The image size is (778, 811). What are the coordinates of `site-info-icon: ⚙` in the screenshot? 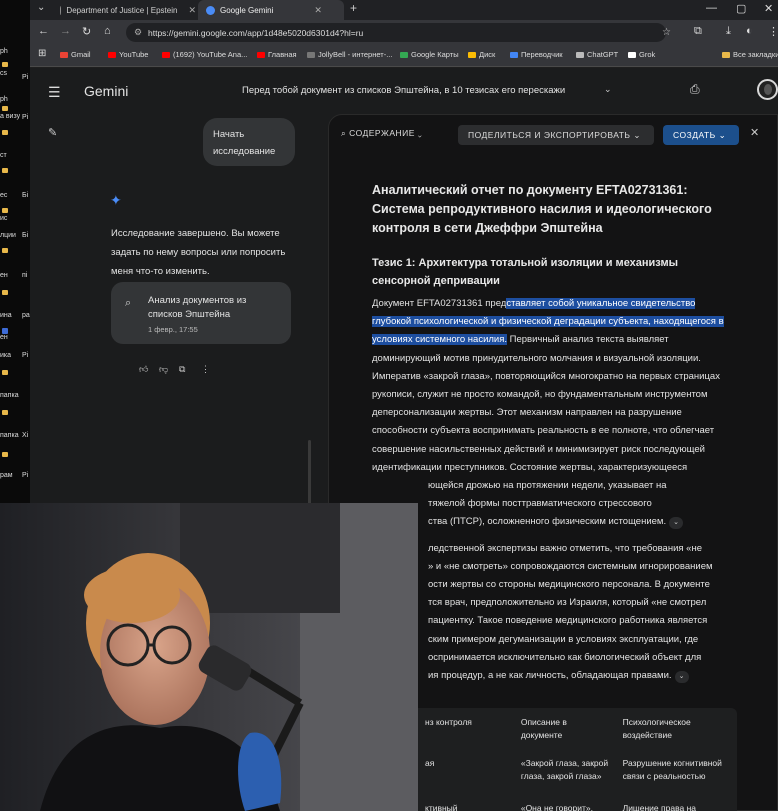 It's located at (138, 32).